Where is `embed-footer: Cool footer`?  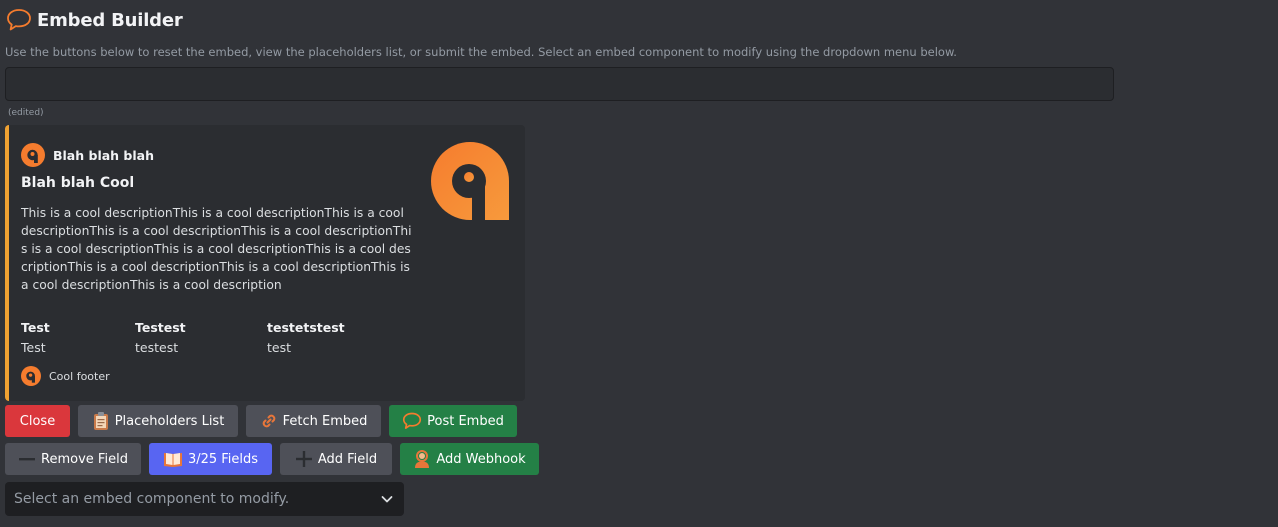 embed-footer: Cool footer is located at coordinates (65, 376).